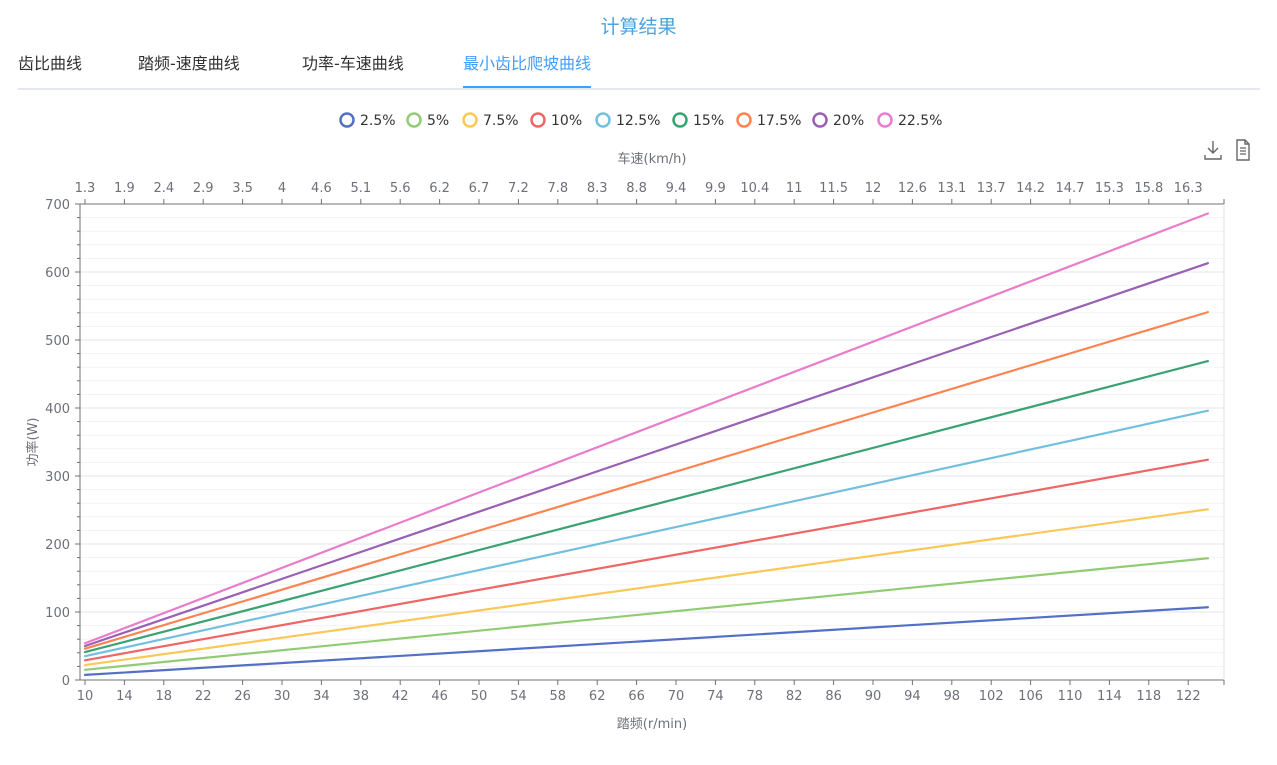  What do you see at coordinates (794, 188) in the screenshot?
I see `x2-tick-label: 11` at bounding box center [794, 188].